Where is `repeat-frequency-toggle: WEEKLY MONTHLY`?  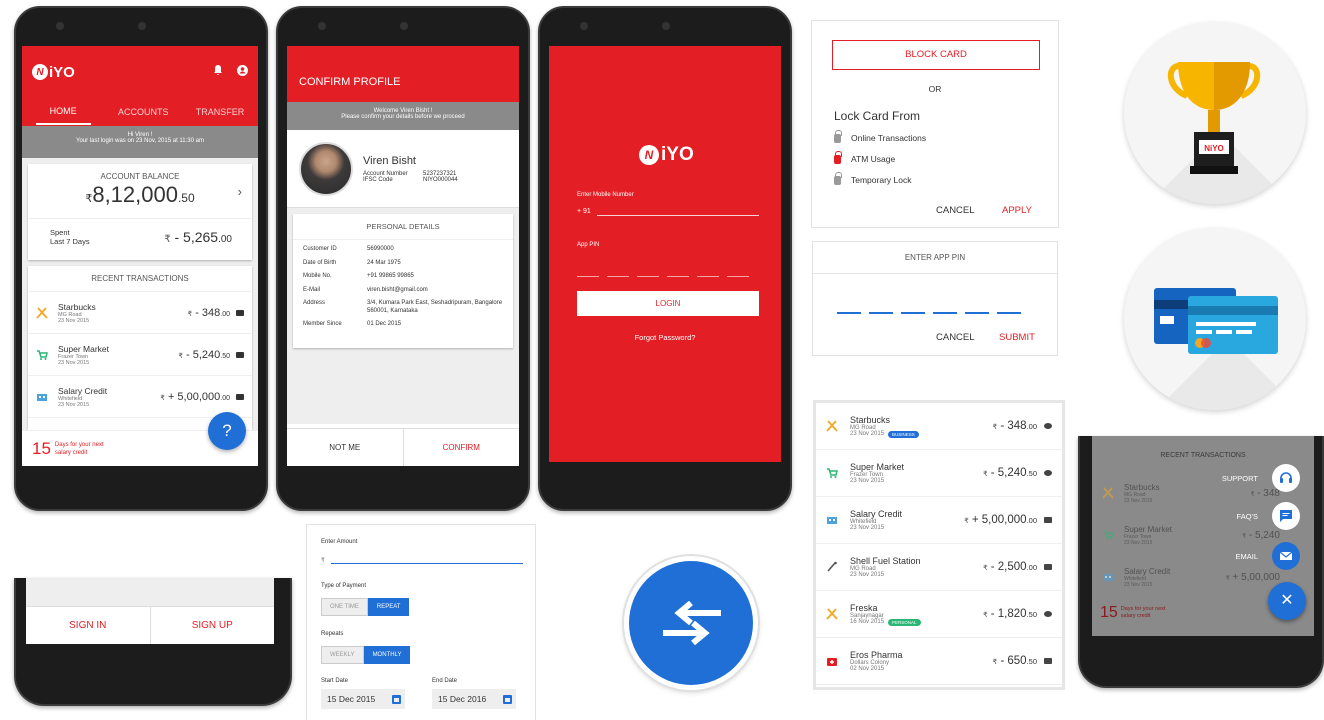 repeat-frequency-toggle: WEEKLY MONTHLY is located at coordinates (366, 653).